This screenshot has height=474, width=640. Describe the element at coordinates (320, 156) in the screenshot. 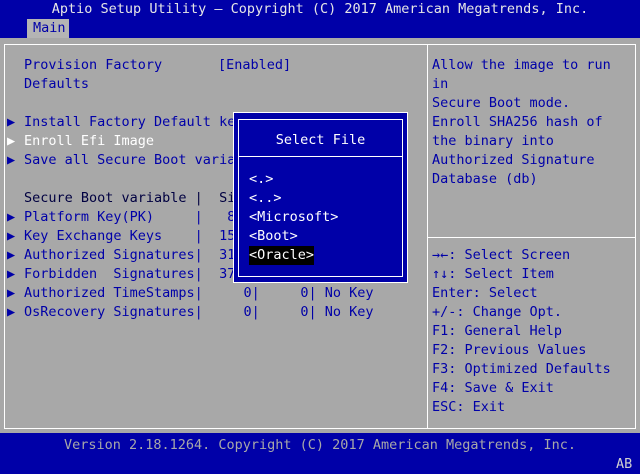

I see `dialog-separator` at that location.